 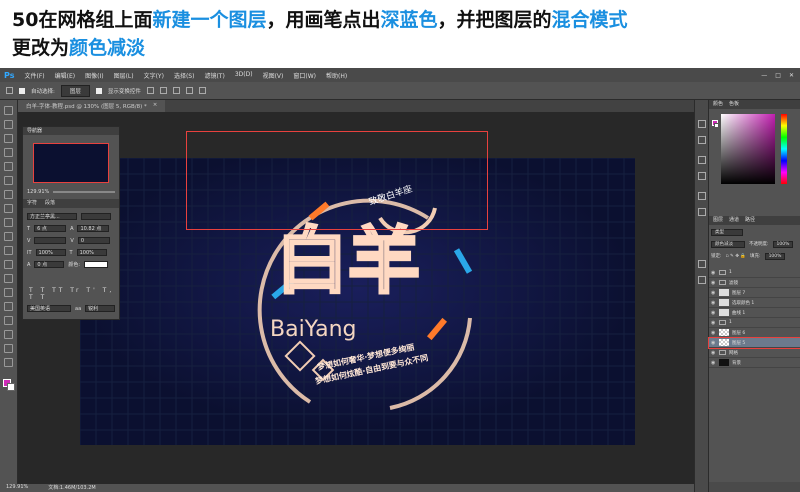 I want to click on tab-paths: 路径, so click(x=750, y=220).